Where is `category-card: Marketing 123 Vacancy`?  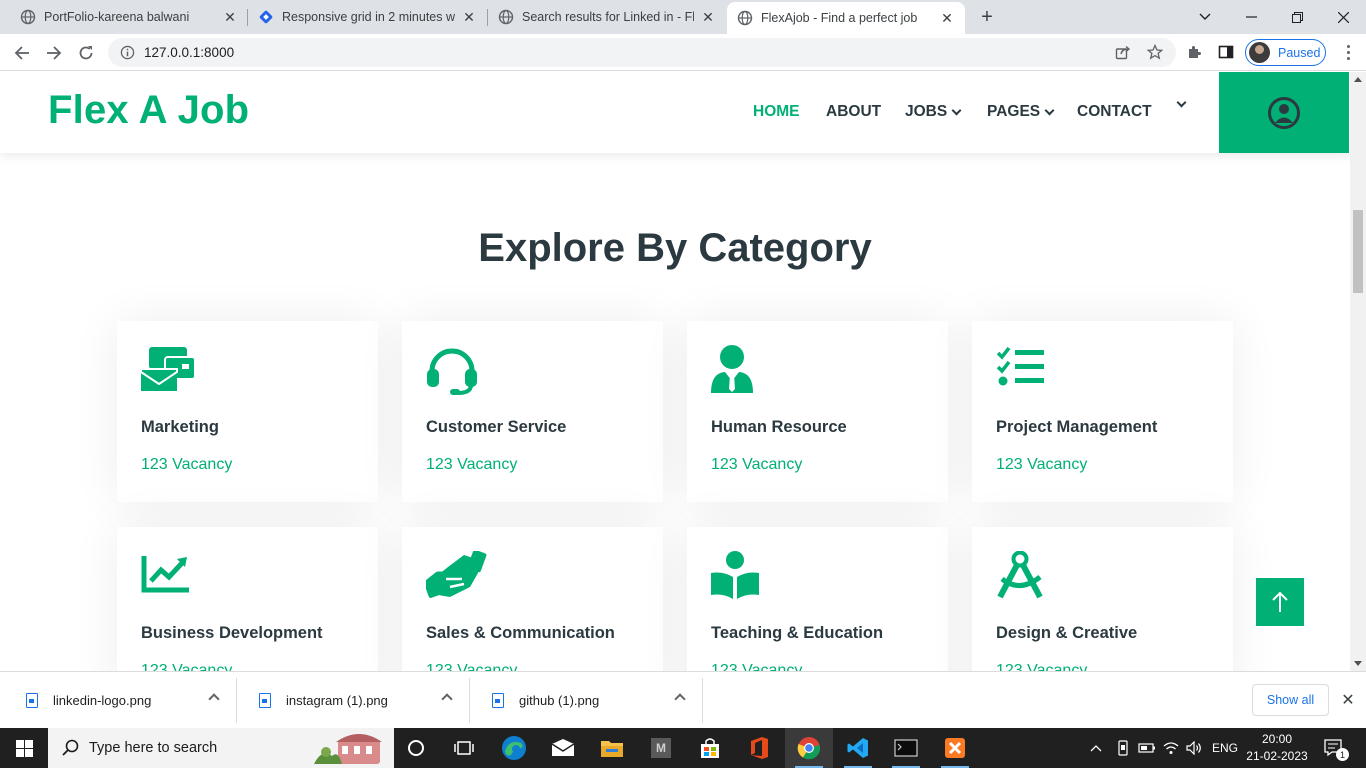 category-card: Marketing 123 Vacancy is located at coordinates (247, 411).